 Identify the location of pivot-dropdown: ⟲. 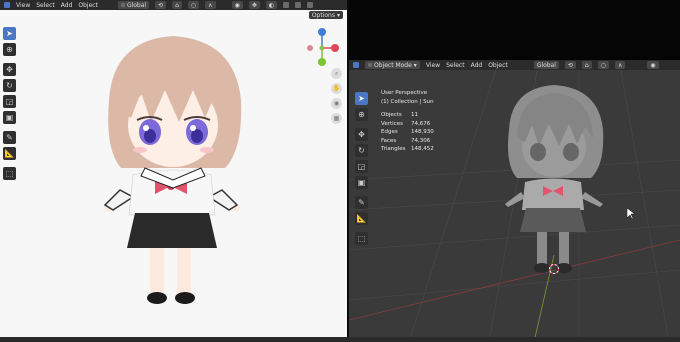
(161, 5).